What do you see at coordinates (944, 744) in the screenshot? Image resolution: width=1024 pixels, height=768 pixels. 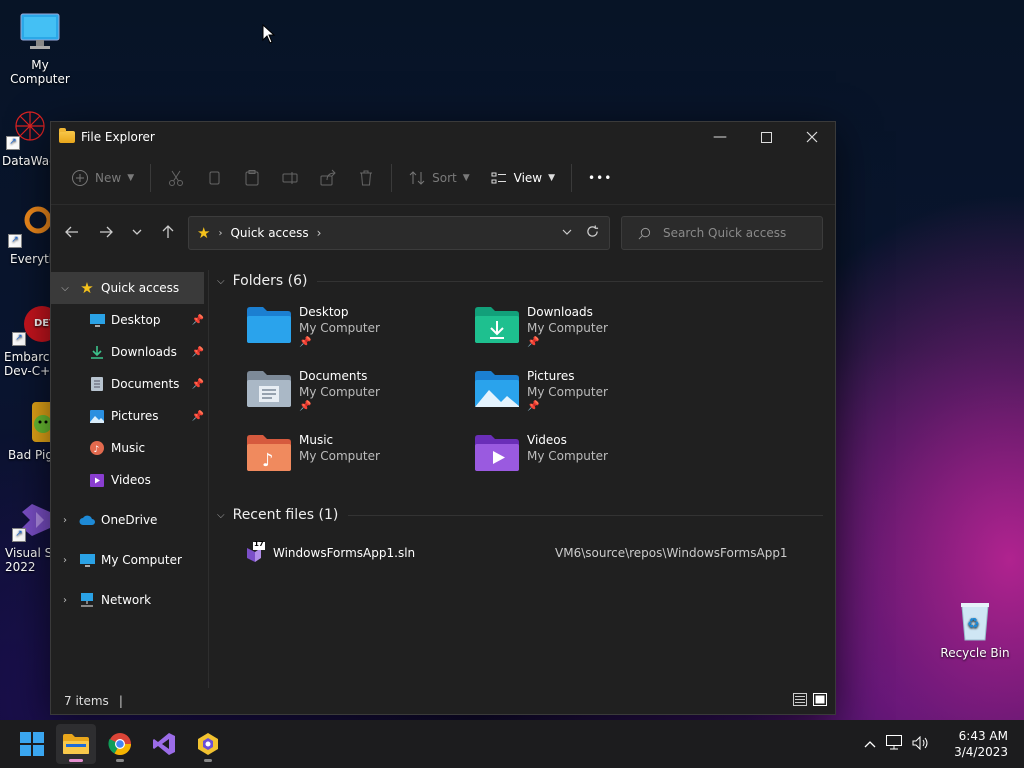 I see `system-tray: 6:43 AM 3/4/2023` at bounding box center [944, 744].